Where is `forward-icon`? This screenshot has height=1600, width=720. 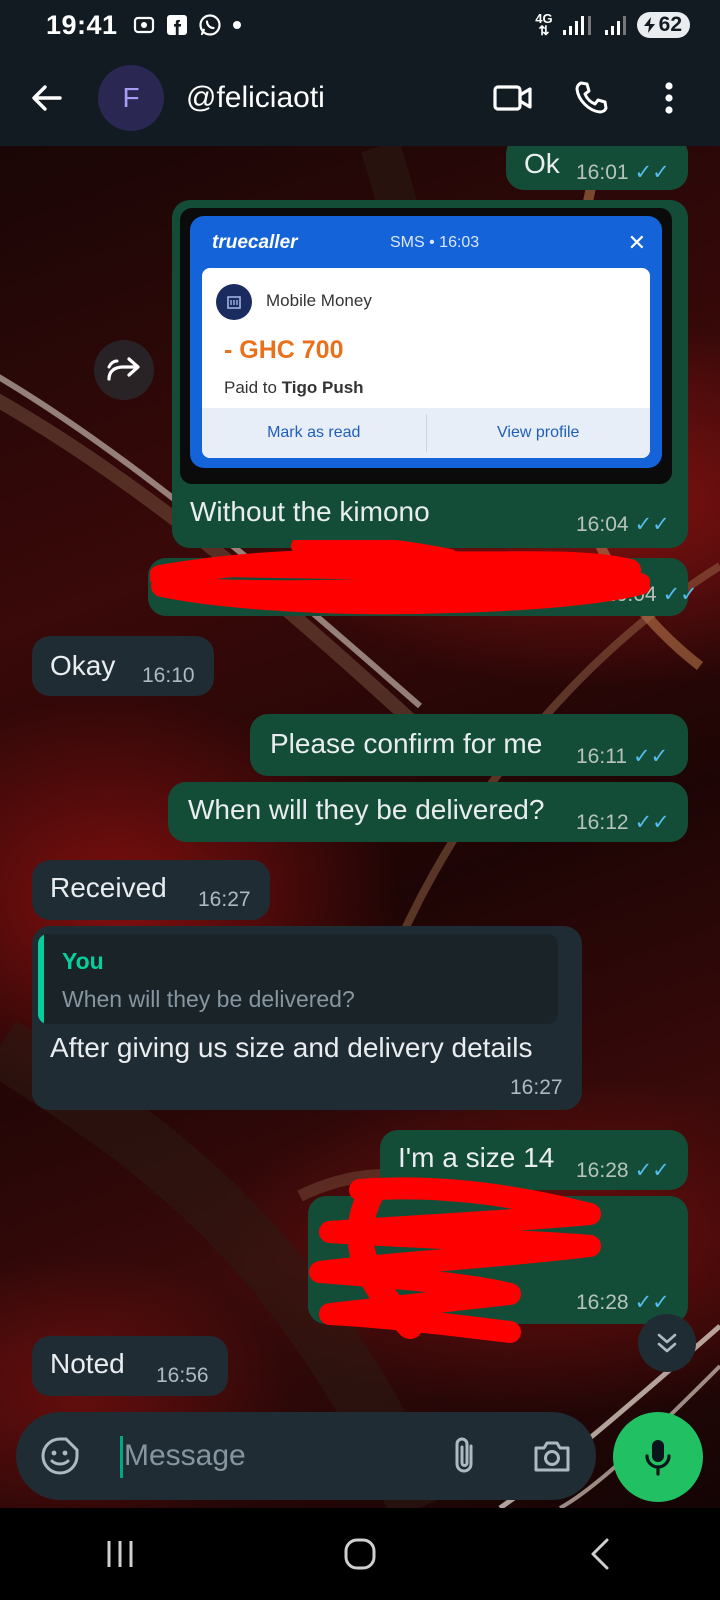 forward-icon is located at coordinates (123, 369).